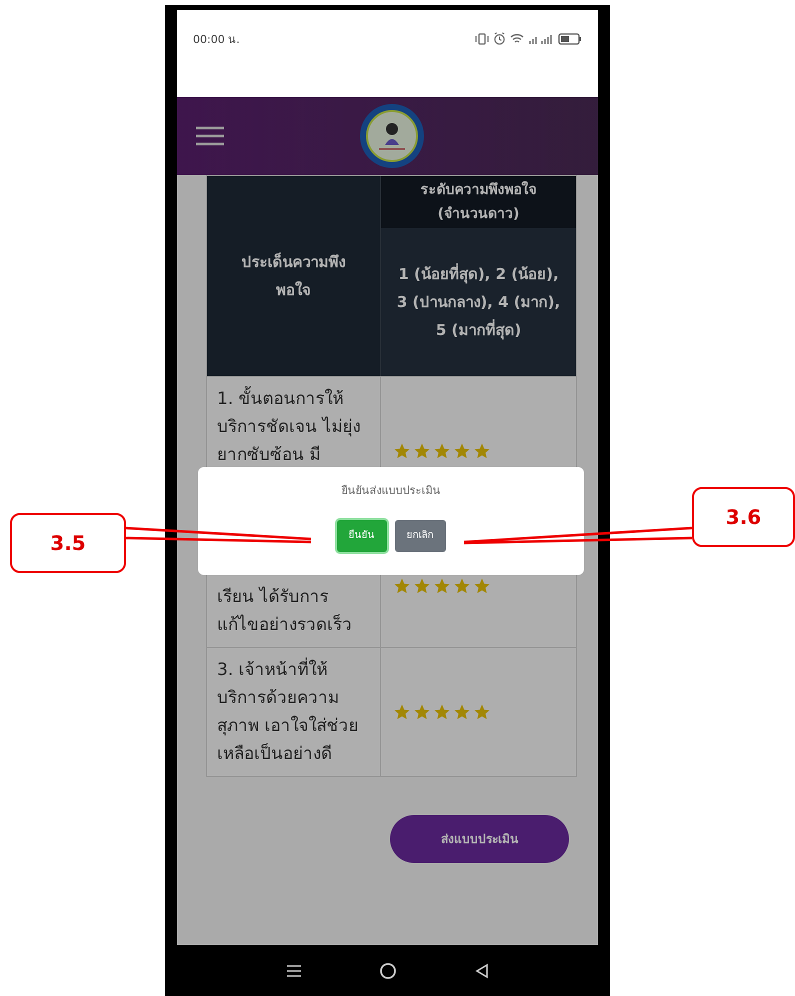  Describe the element at coordinates (482, 970) in the screenshot. I see `back-icon` at that location.